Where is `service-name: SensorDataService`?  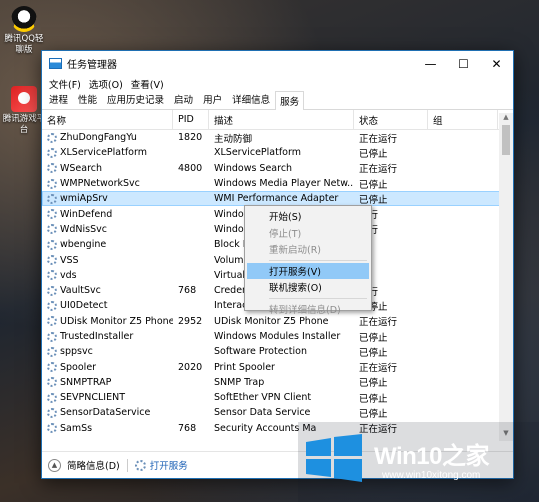 service-name: SensorDataService is located at coordinates (105, 413).